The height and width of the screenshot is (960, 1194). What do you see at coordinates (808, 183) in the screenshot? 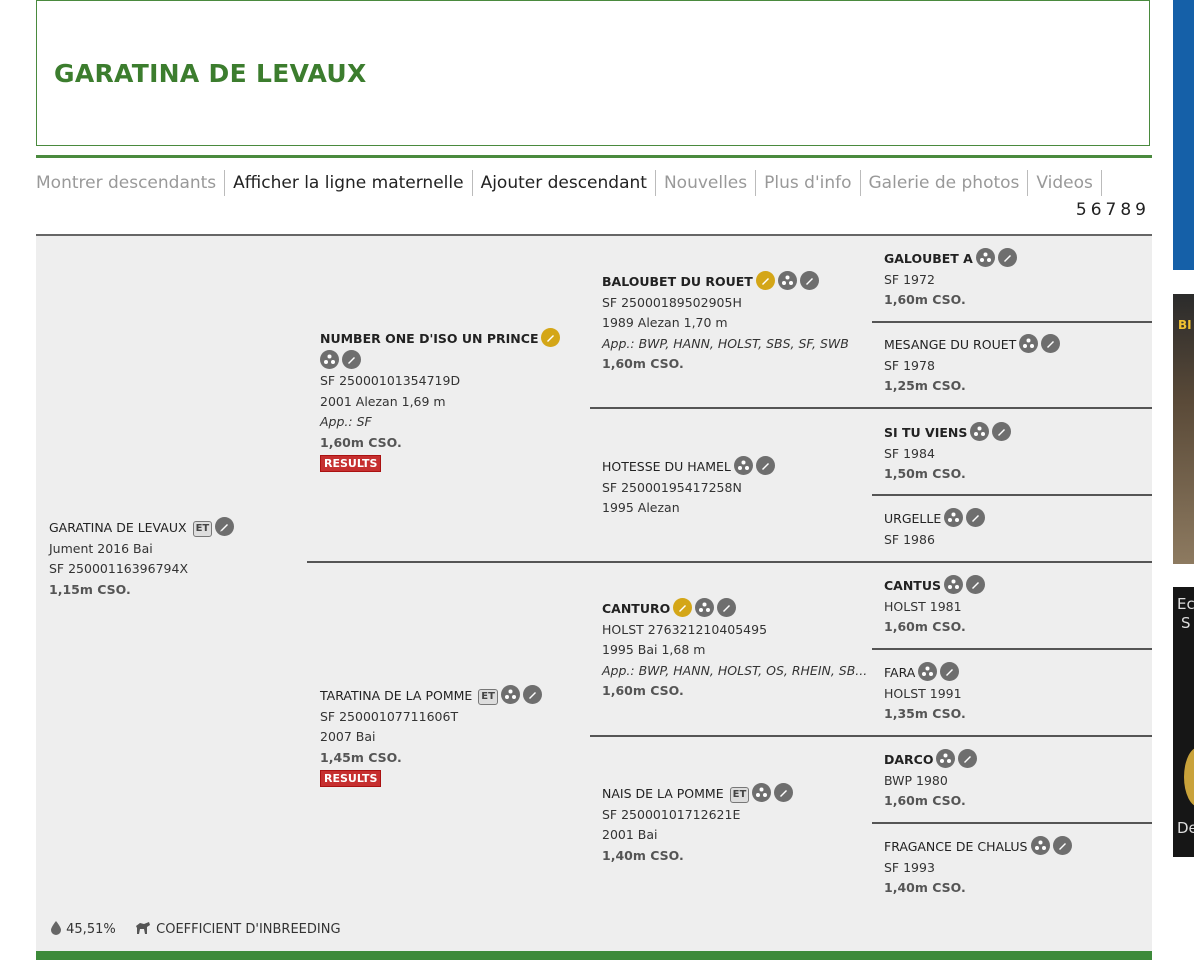
I see `nav-more-info: Plus d'info` at bounding box center [808, 183].